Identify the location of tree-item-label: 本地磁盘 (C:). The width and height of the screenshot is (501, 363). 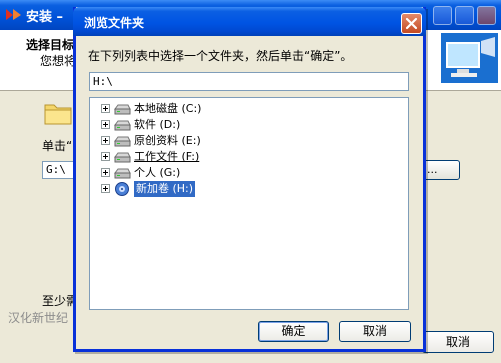
(168, 108).